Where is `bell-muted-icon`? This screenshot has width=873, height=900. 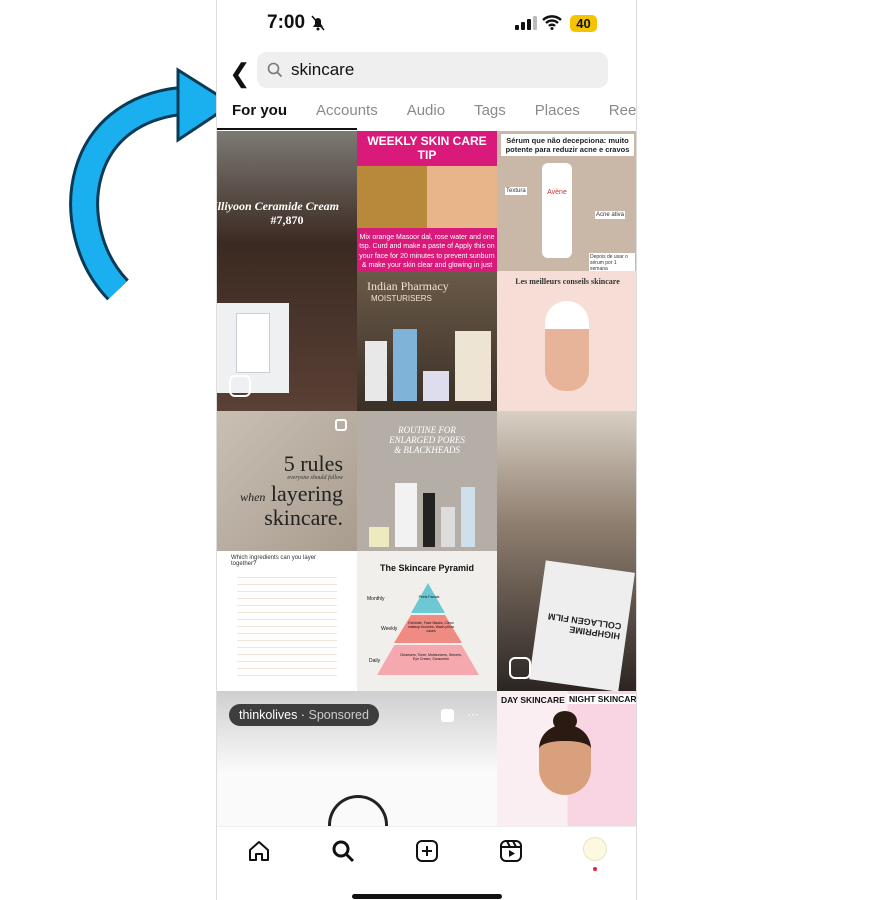 bell-muted-icon is located at coordinates (318, 23).